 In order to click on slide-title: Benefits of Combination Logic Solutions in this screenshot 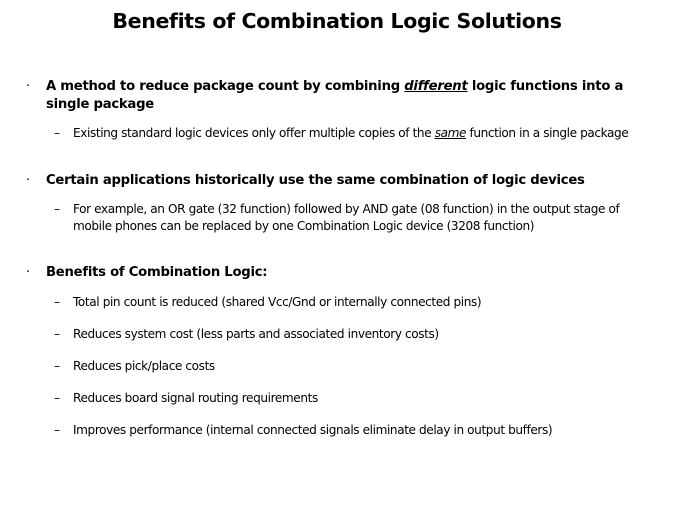, I will do `click(337, 21)`.